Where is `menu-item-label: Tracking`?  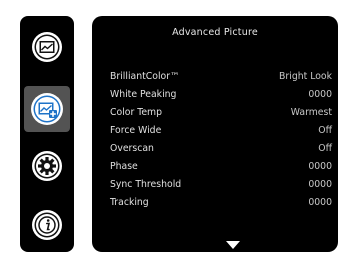
menu-item-label: Tracking is located at coordinates (129, 202).